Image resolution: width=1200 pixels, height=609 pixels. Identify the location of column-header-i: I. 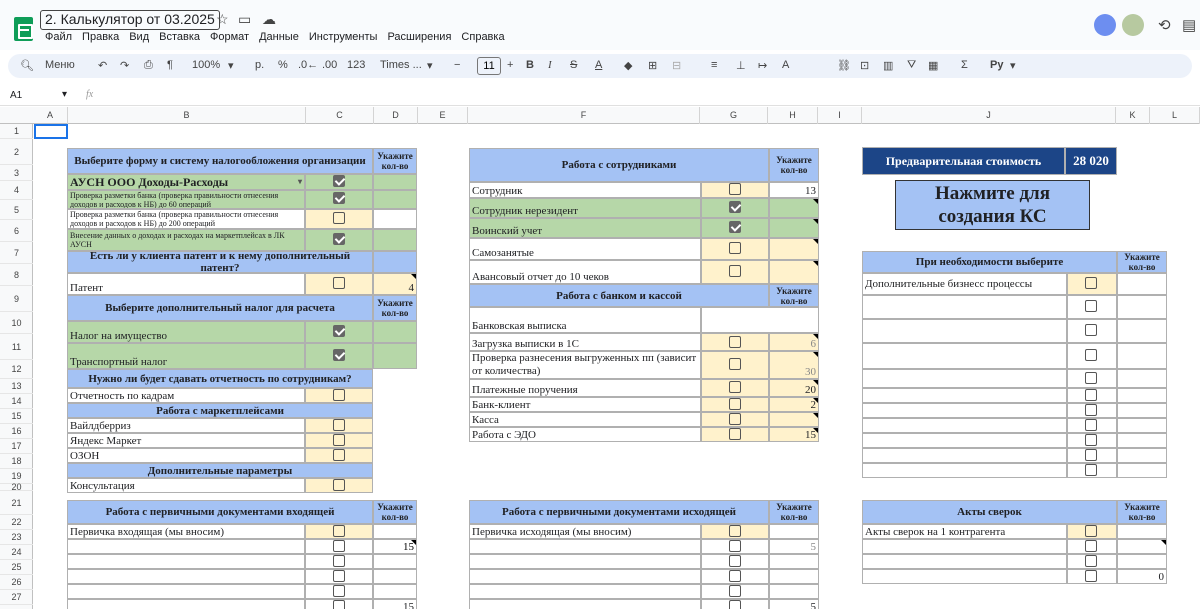
(840, 115).